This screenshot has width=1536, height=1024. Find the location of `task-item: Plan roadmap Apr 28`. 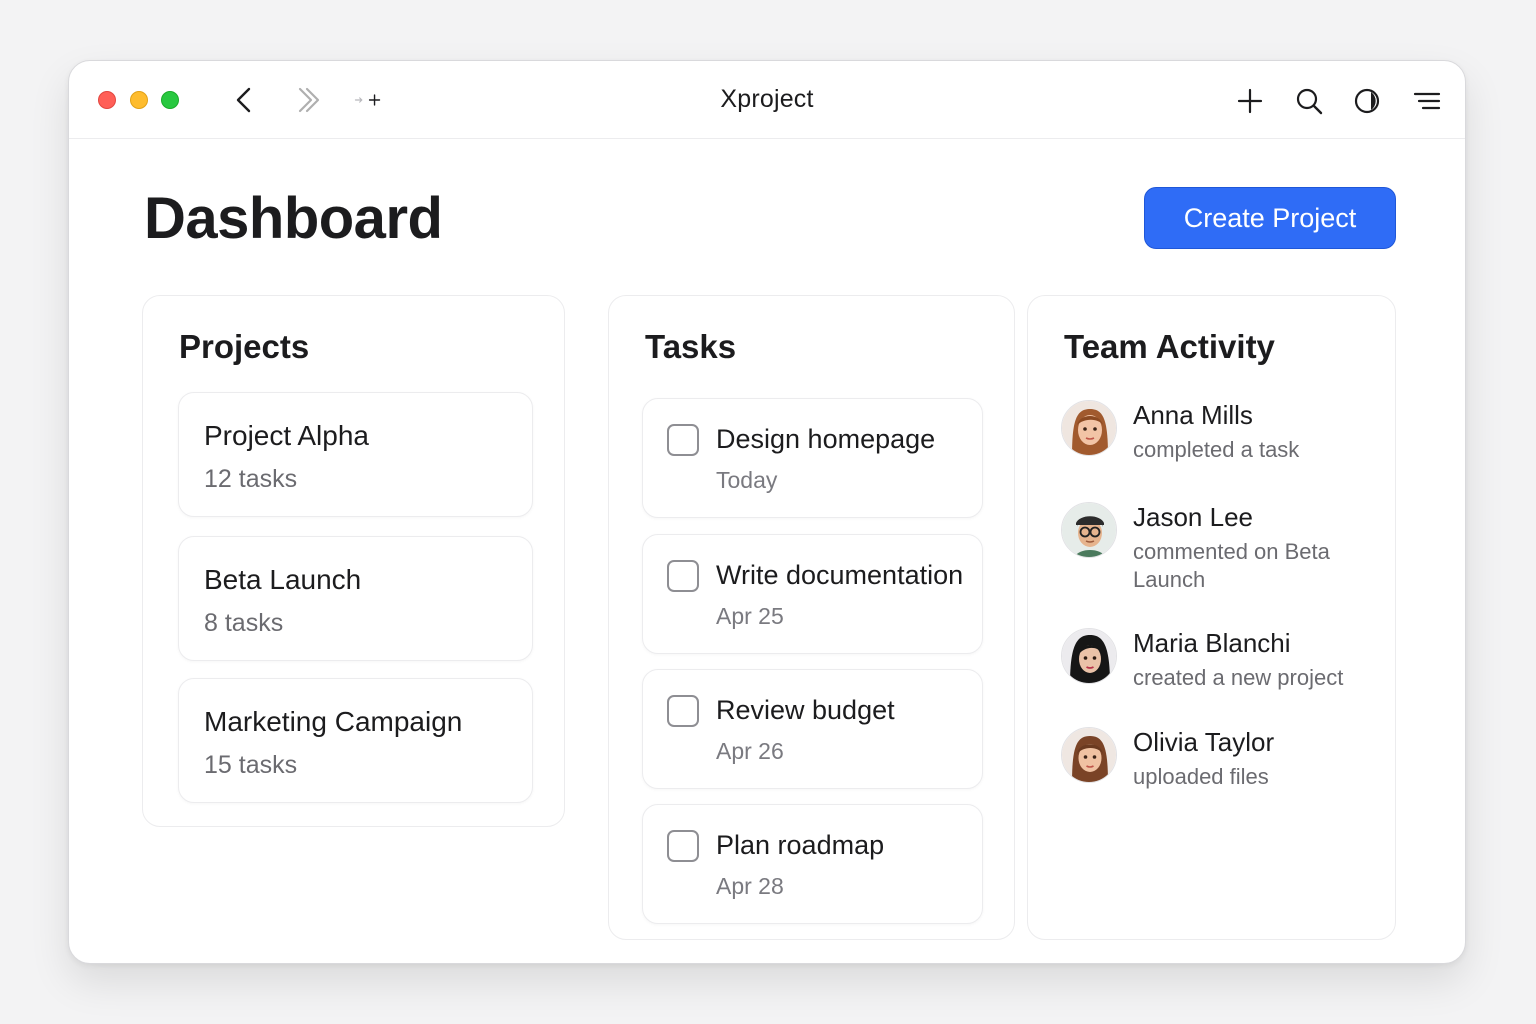

task-item: Plan roadmap Apr 28 is located at coordinates (812, 864).